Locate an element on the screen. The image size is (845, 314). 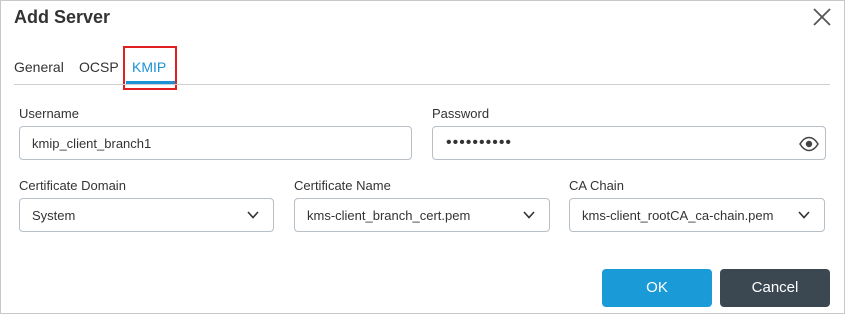
tab-kmip: KMIP is located at coordinates (149, 67).